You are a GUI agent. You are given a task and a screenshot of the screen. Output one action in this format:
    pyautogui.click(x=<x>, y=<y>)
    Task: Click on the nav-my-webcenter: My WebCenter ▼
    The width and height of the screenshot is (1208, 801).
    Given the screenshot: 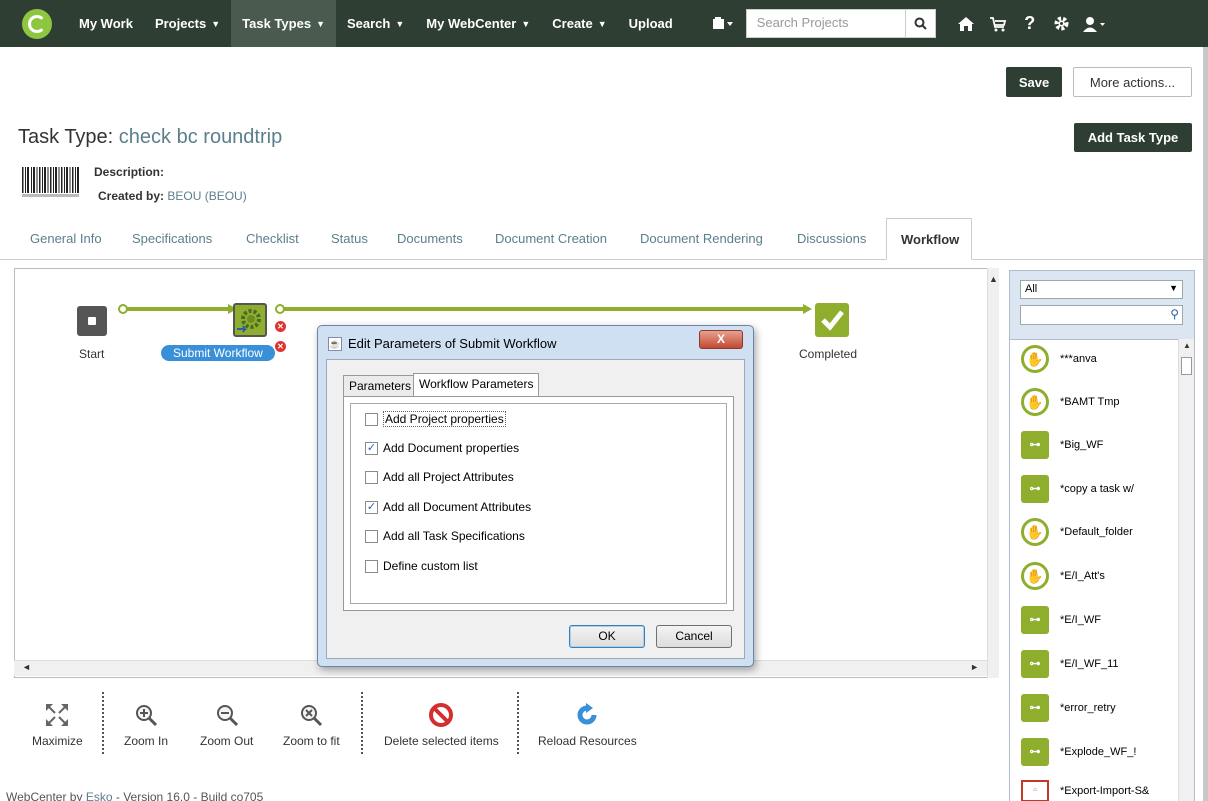 What is the action you would take?
    pyautogui.click(x=478, y=23)
    